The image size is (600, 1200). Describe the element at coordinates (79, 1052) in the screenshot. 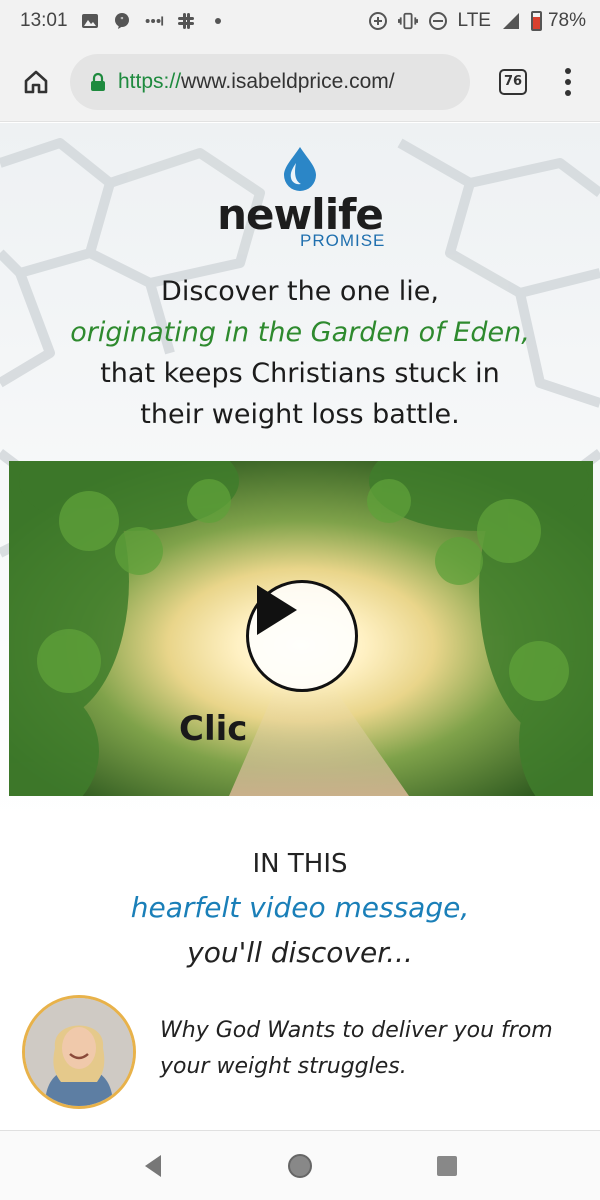

I see `avatar` at that location.